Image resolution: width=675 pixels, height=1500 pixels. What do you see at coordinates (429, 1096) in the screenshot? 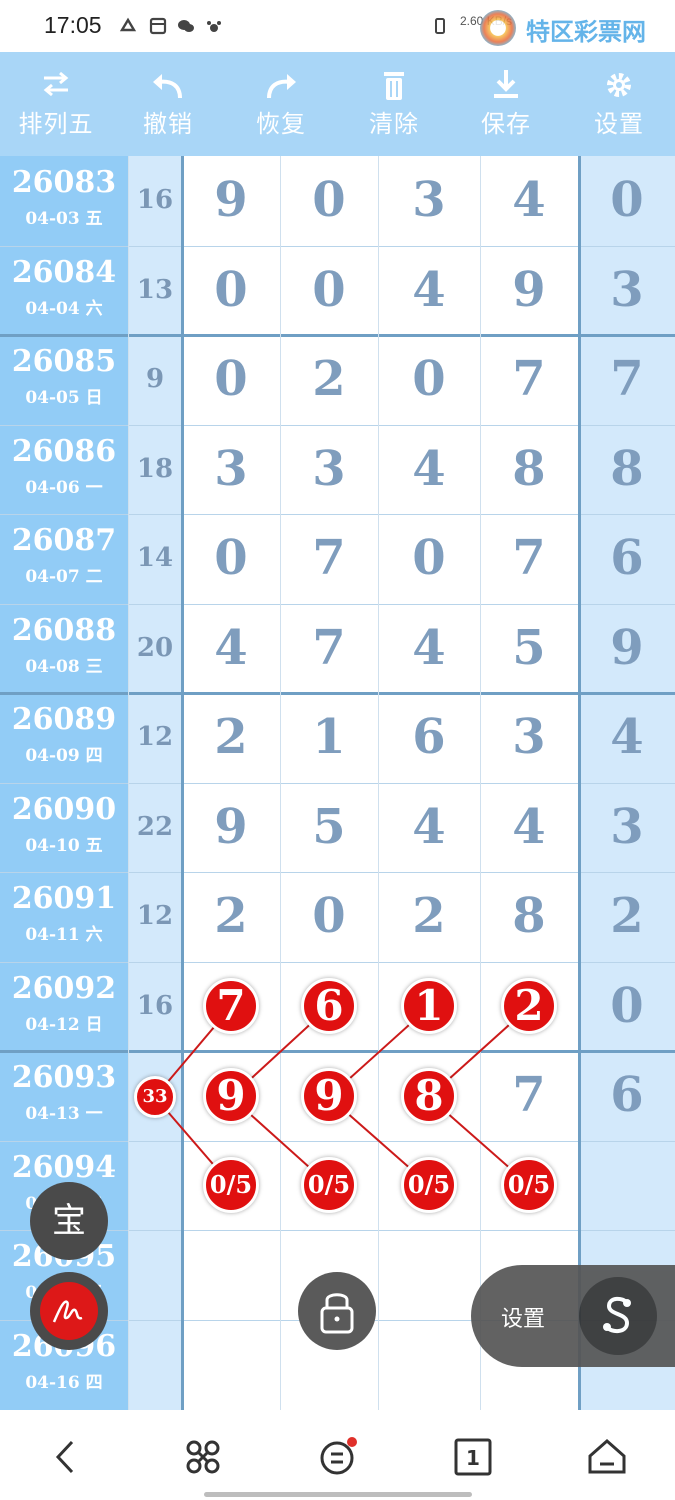
I see `marked-ball: 8` at bounding box center [429, 1096].